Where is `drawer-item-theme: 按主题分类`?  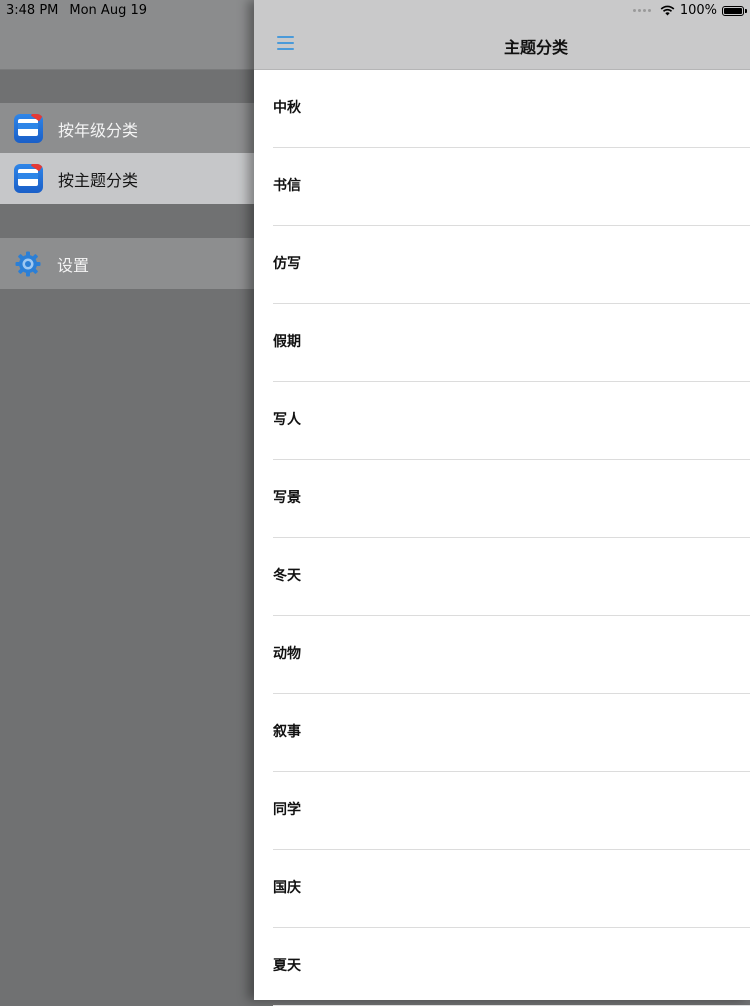 drawer-item-theme: 按主题分类 is located at coordinates (127, 178).